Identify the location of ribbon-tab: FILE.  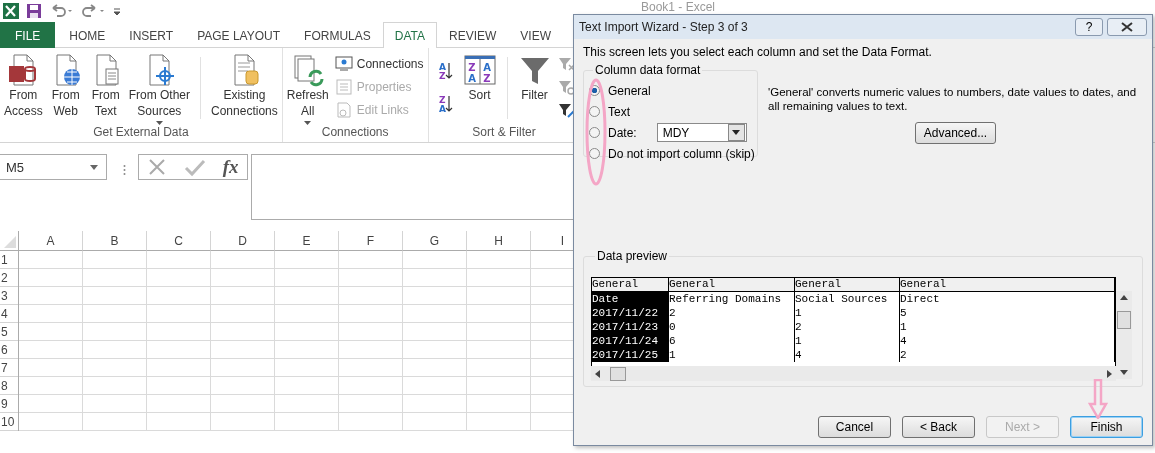
(28, 35).